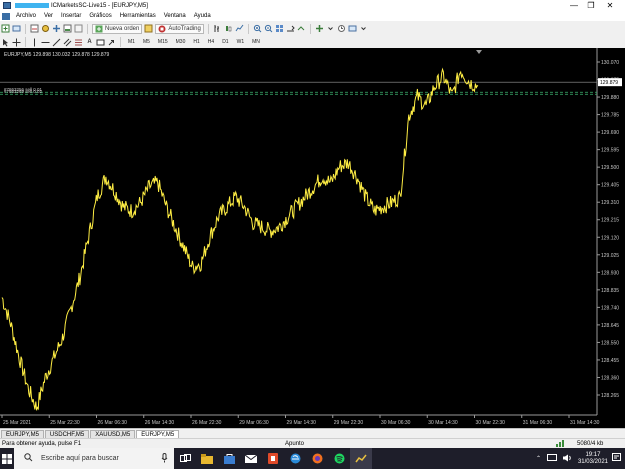 The height and width of the screenshot is (469, 625). I want to click on templates-dropdown-icon, so click(363, 29).